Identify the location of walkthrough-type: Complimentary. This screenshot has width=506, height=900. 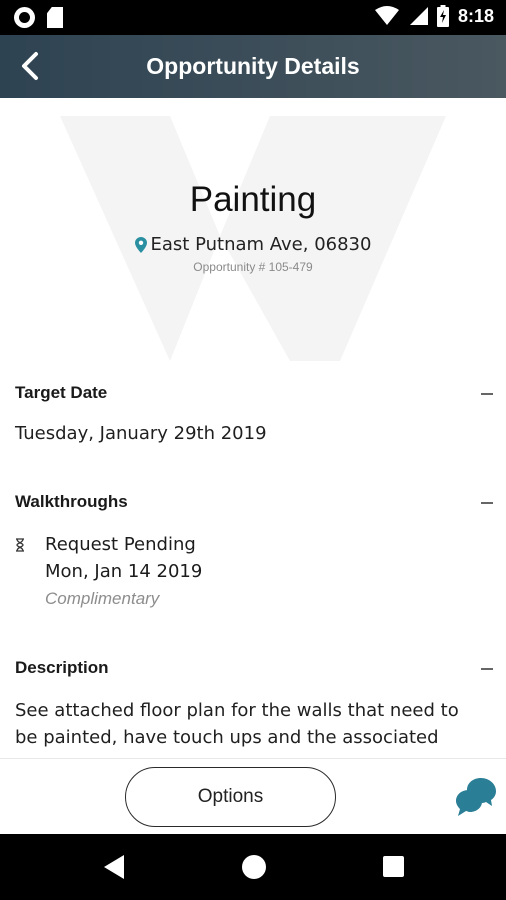
(102, 598).